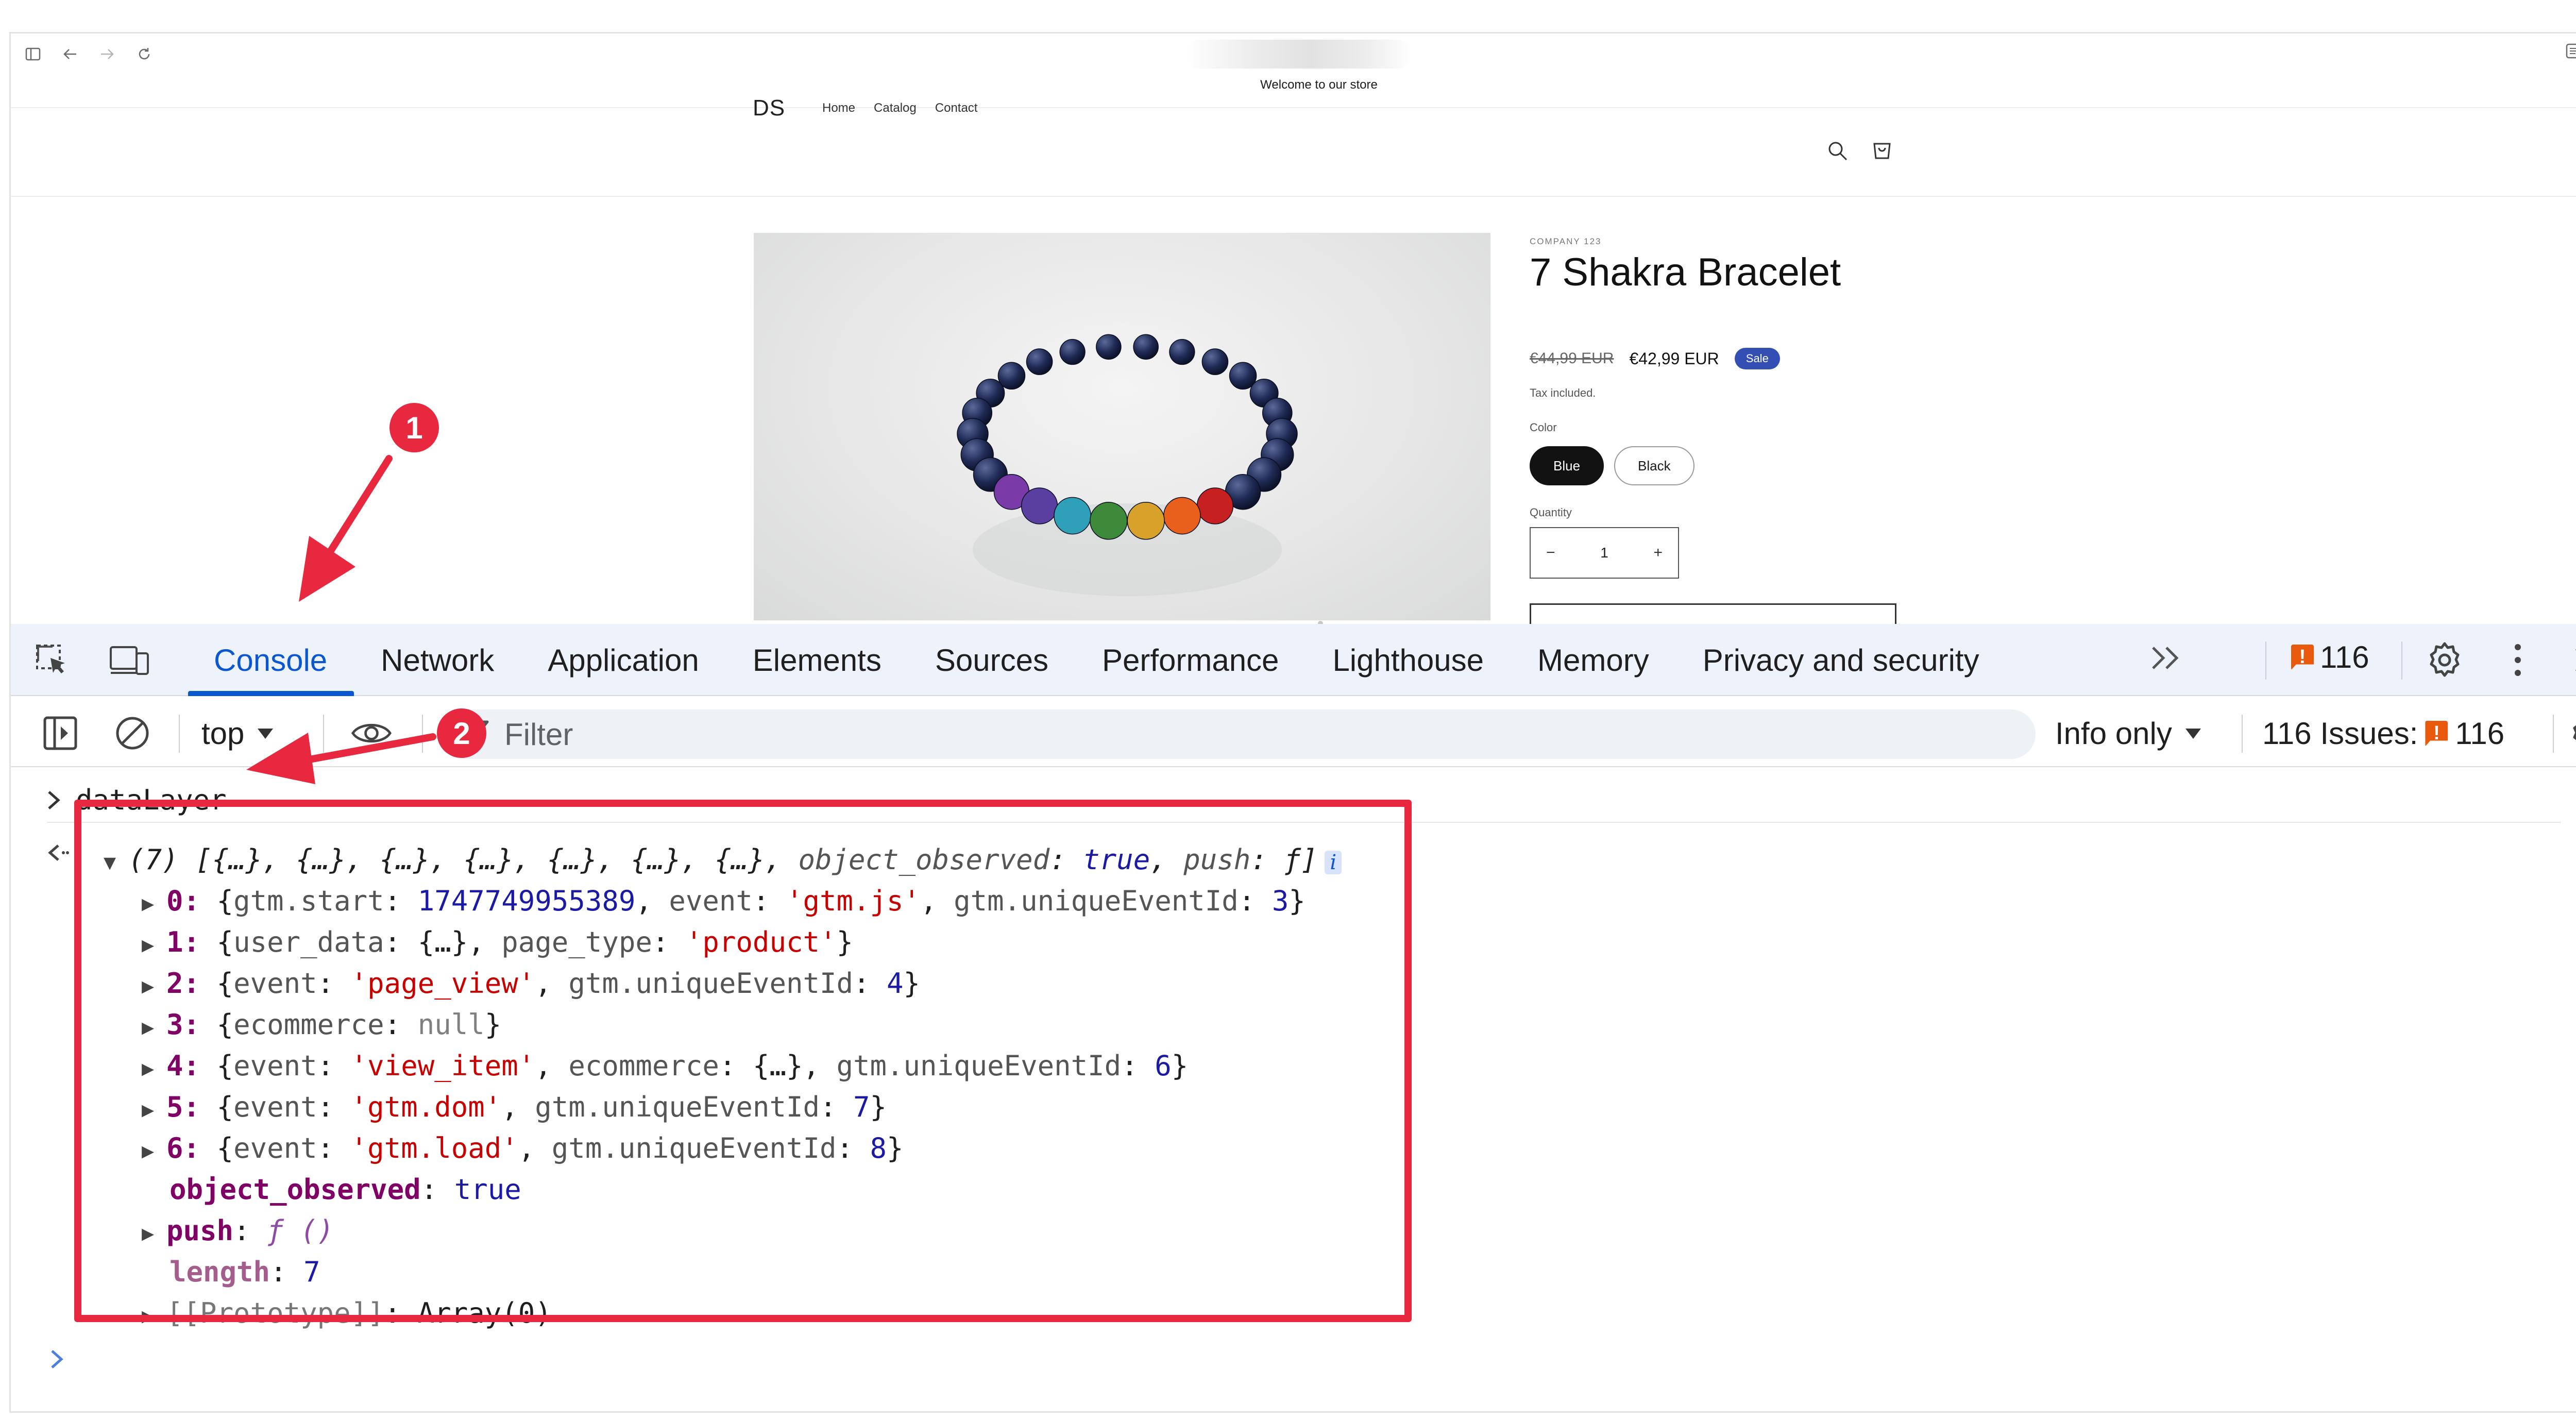 The height and width of the screenshot is (1420, 2576). Describe the element at coordinates (414, 427) in the screenshot. I see `step-badge-1: 1` at that location.